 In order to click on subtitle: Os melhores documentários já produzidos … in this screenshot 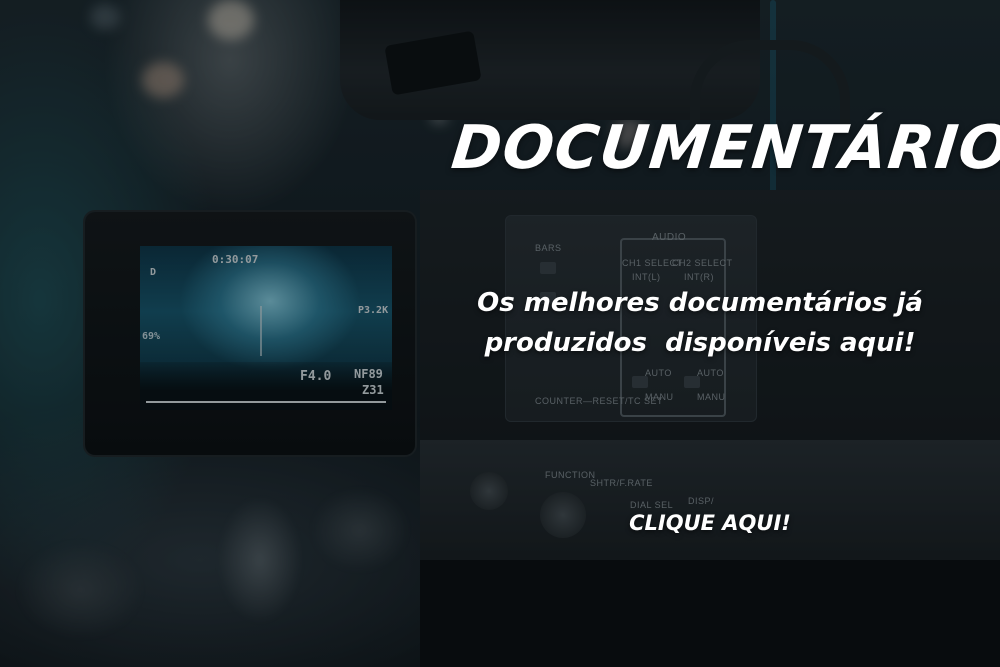, I will do `click(700, 323)`.